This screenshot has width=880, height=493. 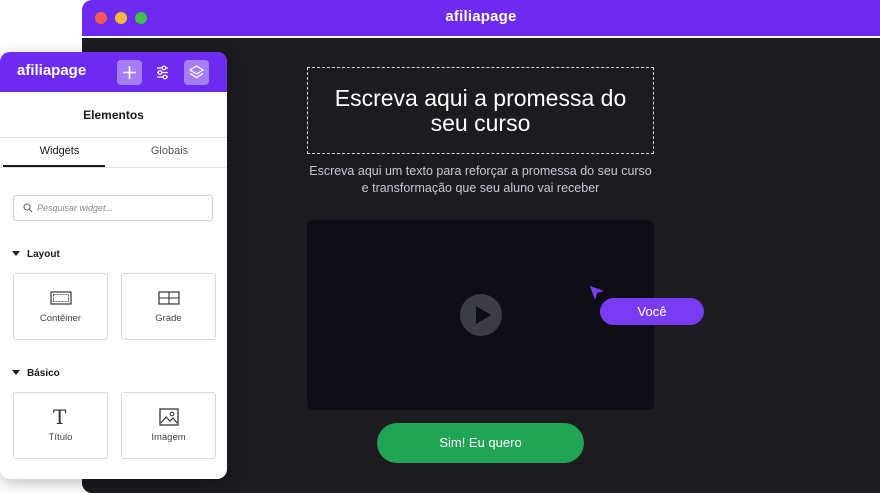 I want to click on widget-label: Título, so click(x=60, y=437).